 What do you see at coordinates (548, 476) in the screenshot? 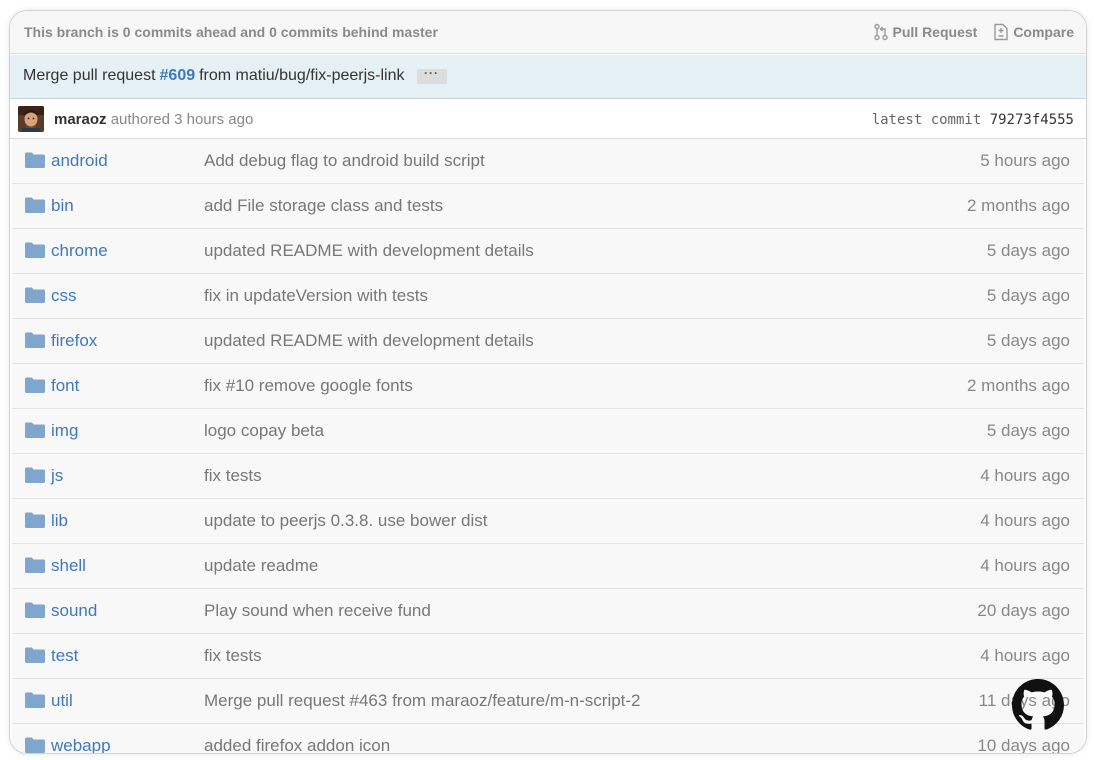
I see `table-row: js fix tests 4 hours ago` at bounding box center [548, 476].